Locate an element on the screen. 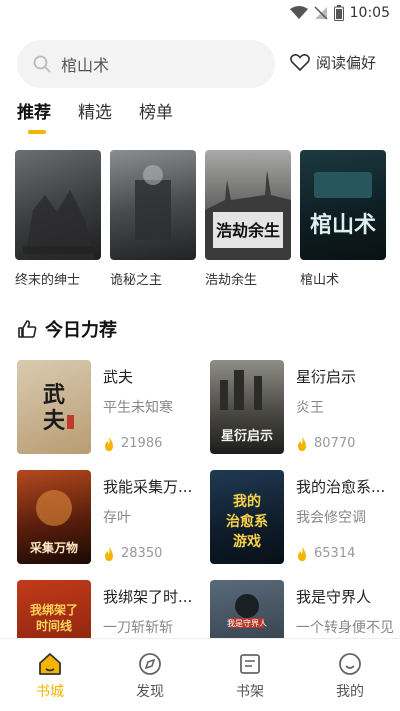  svg-text: 浩劫余生 is located at coordinates (248, 230).